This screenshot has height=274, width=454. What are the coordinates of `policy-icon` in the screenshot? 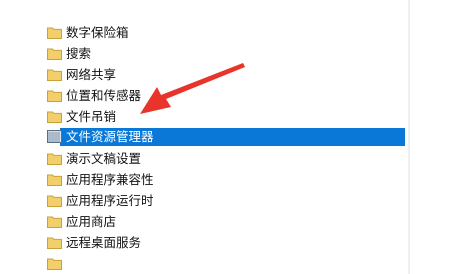 It's located at (54, 136).